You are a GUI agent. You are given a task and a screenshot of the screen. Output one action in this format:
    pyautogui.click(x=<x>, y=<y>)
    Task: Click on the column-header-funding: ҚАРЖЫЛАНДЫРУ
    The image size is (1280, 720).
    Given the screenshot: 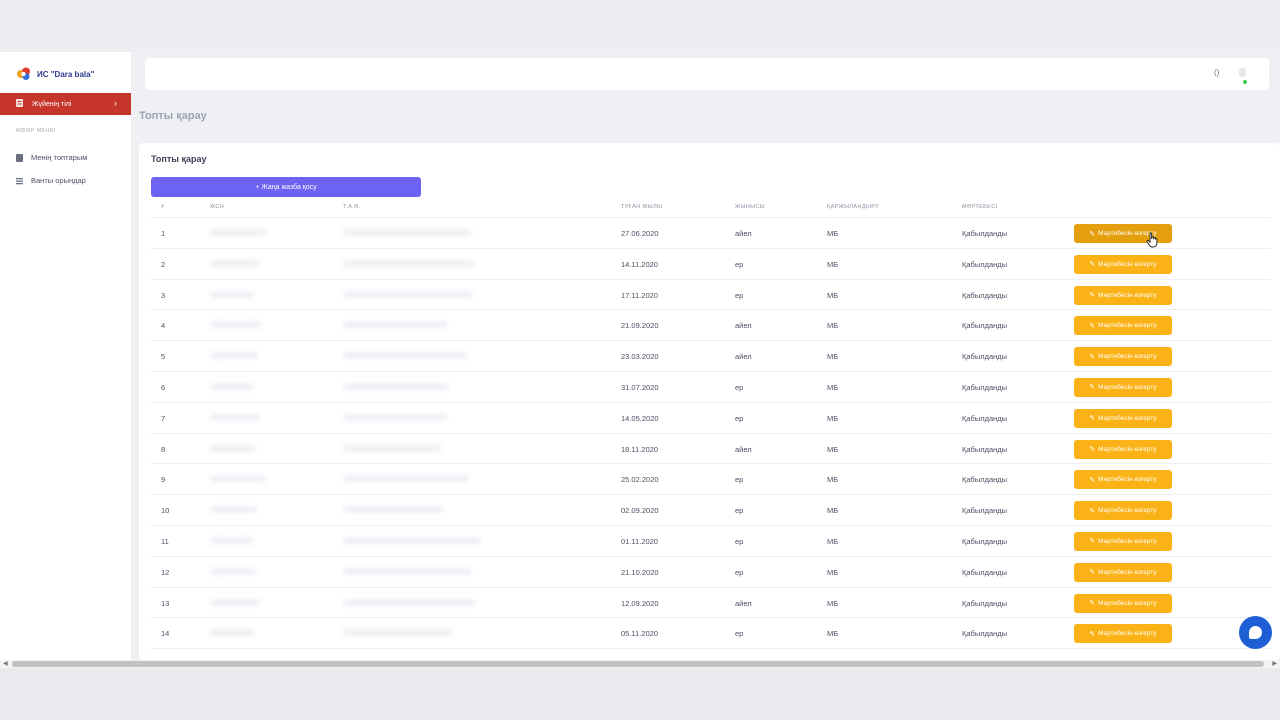 What is the action you would take?
    pyautogui.click(x=853, y=207)
    